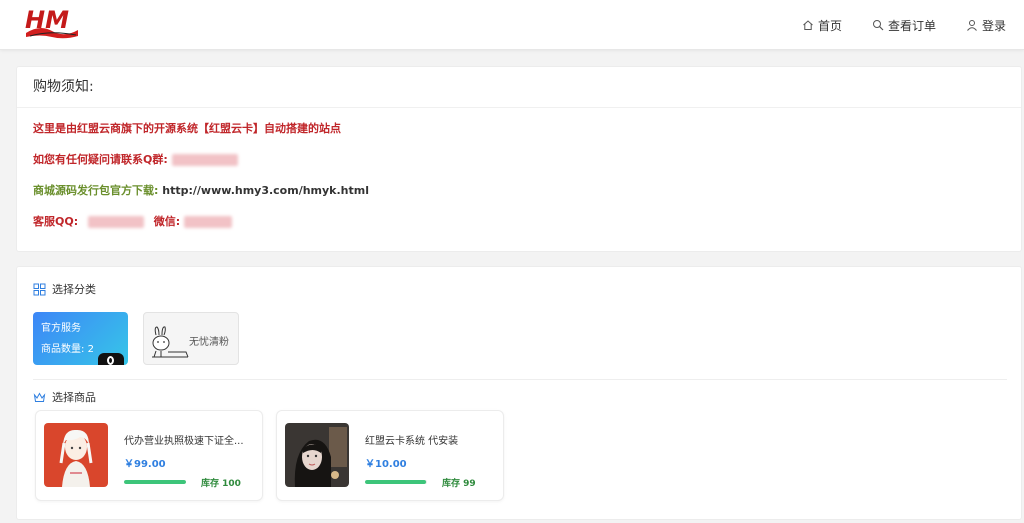 This screenshot has width=1024, height=523. I want to click on nav-login: 登录, so click(986, 25).